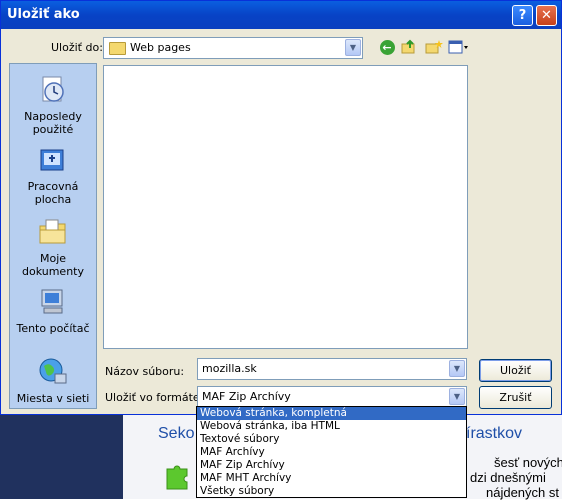  I want to click on background-heading-left: Seko, so click(176, 433).